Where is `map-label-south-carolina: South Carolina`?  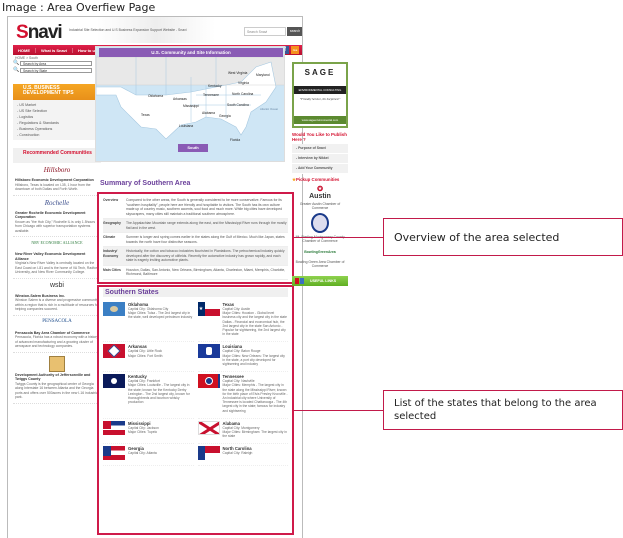 map-label-south-carolina: South Carolina is located at coordinates (238, 105).